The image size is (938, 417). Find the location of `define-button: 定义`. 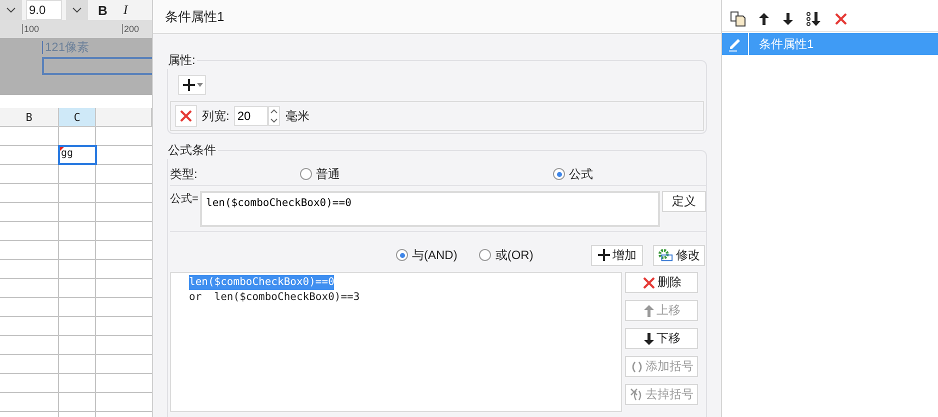

define-button: 定义 is located at coordinates (684, 201).